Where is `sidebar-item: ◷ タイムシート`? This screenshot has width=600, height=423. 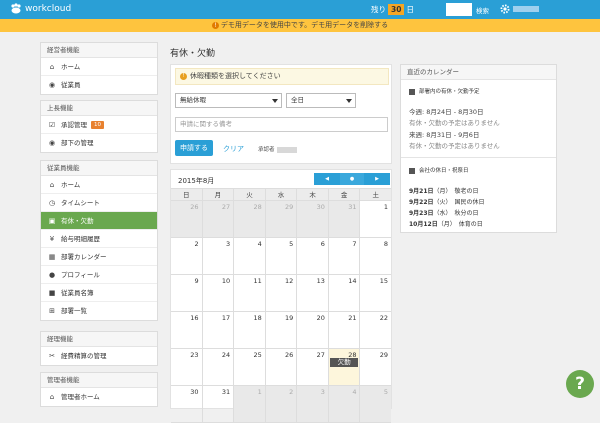
sidebar-item: ◷ タイムシート is located at coordinates (99, 203).